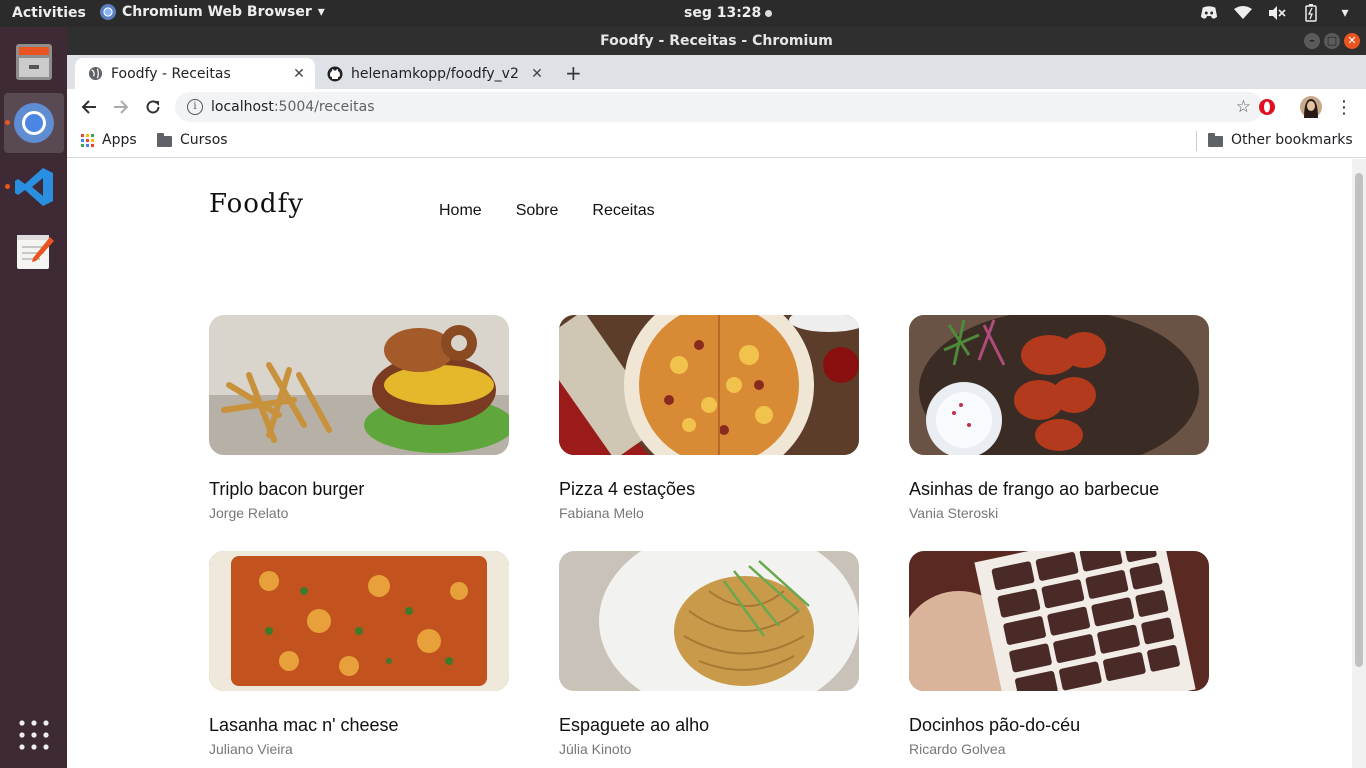 The image size is (1366, 768). I want to click on close-window-button: ✕, so click(1352, 41).